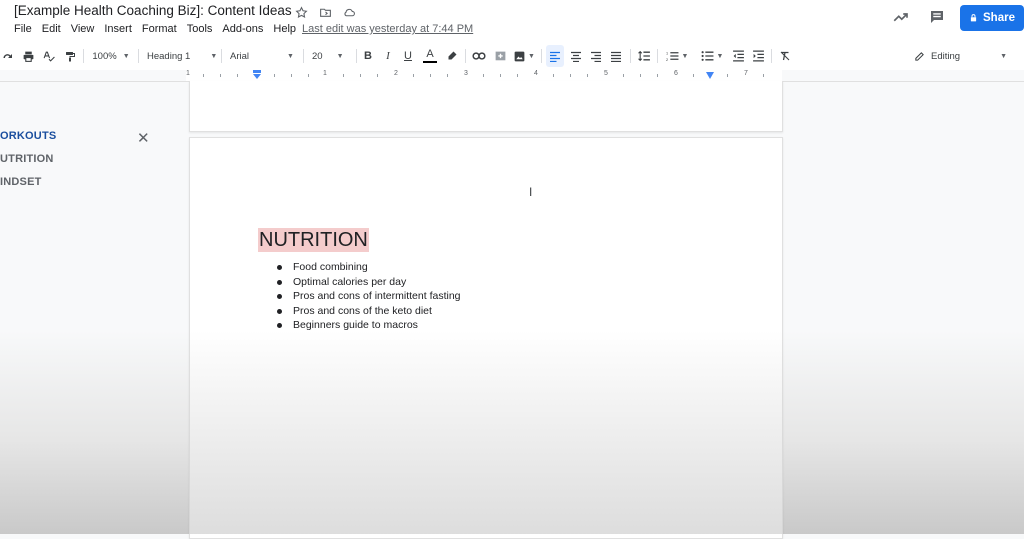  I want to click on pencil-icon, so click(919, 56).